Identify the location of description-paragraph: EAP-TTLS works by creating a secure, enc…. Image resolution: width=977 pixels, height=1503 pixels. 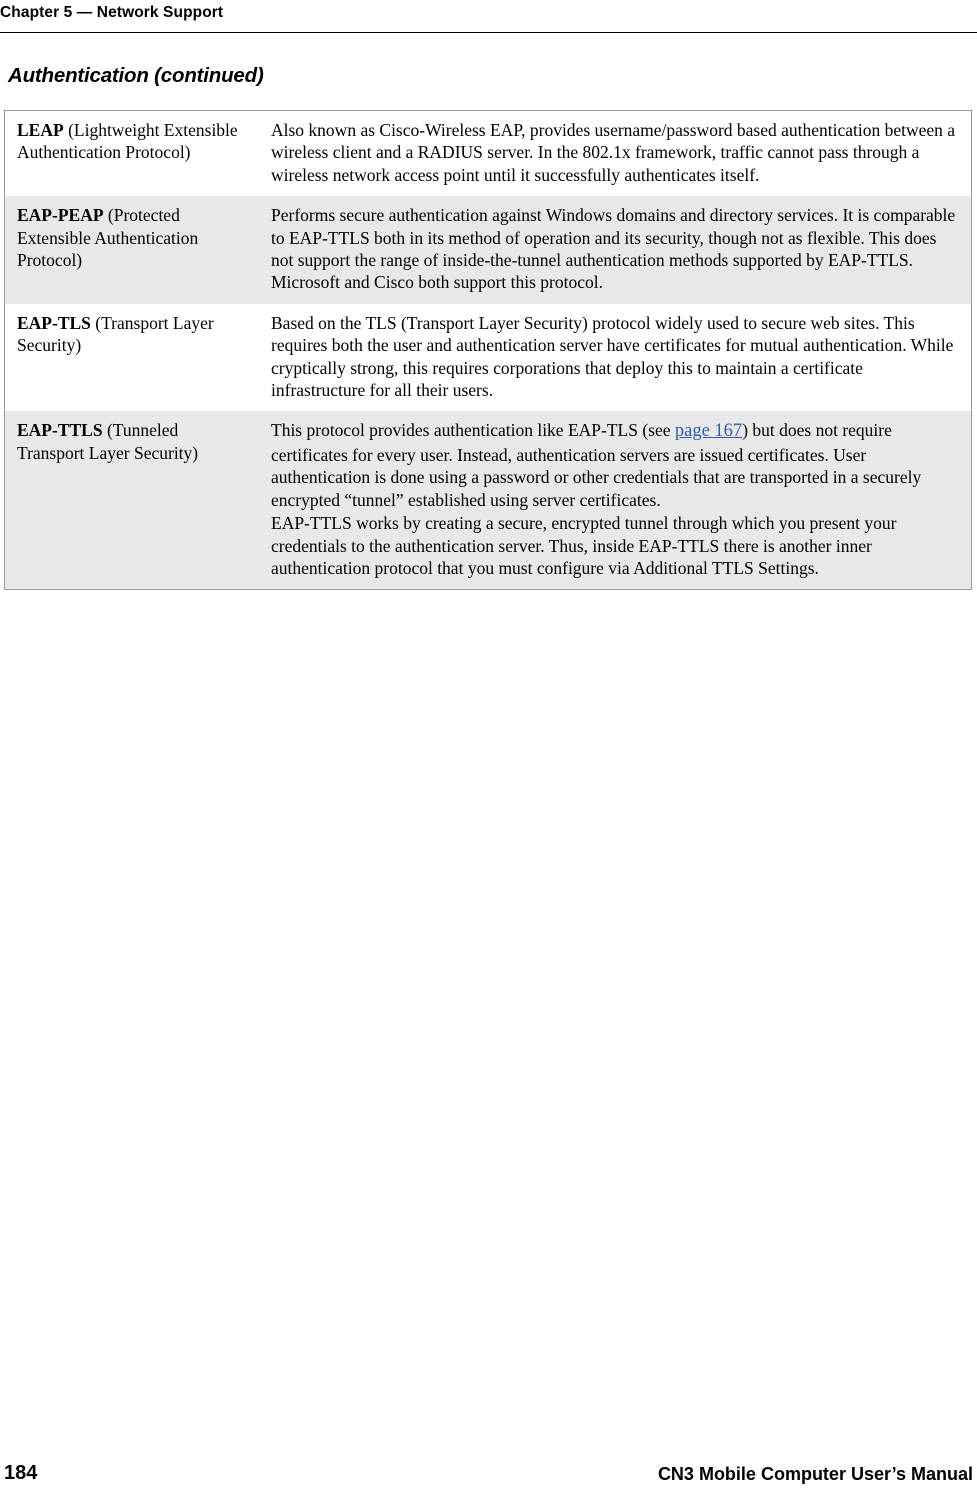
(584, 545).